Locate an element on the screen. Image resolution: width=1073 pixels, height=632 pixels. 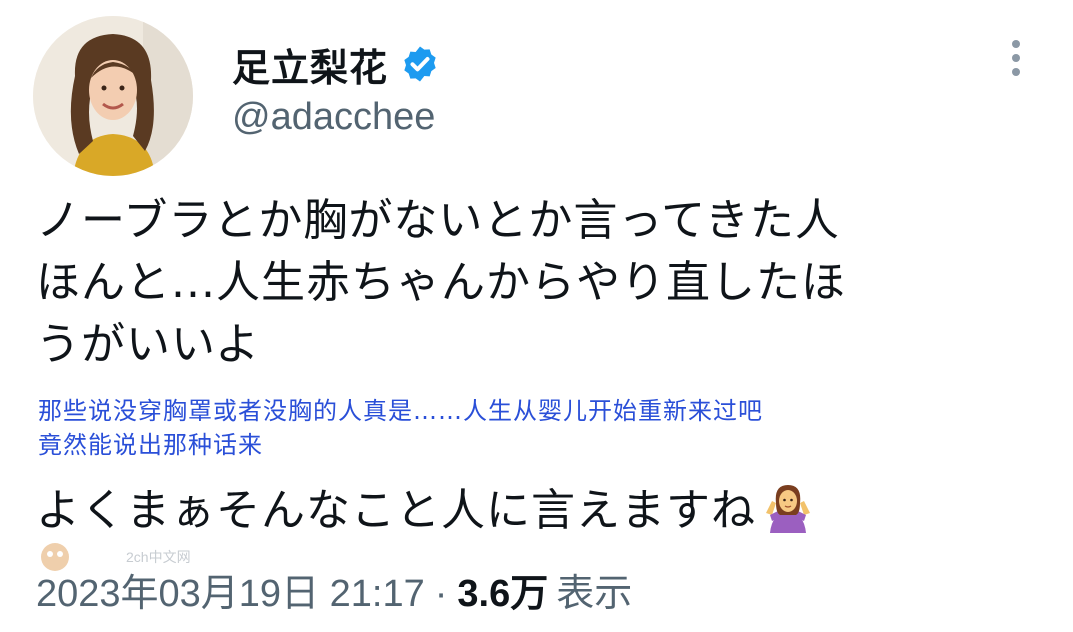
user-name-row: 足立梨花 is located at coordinates (336, 64).